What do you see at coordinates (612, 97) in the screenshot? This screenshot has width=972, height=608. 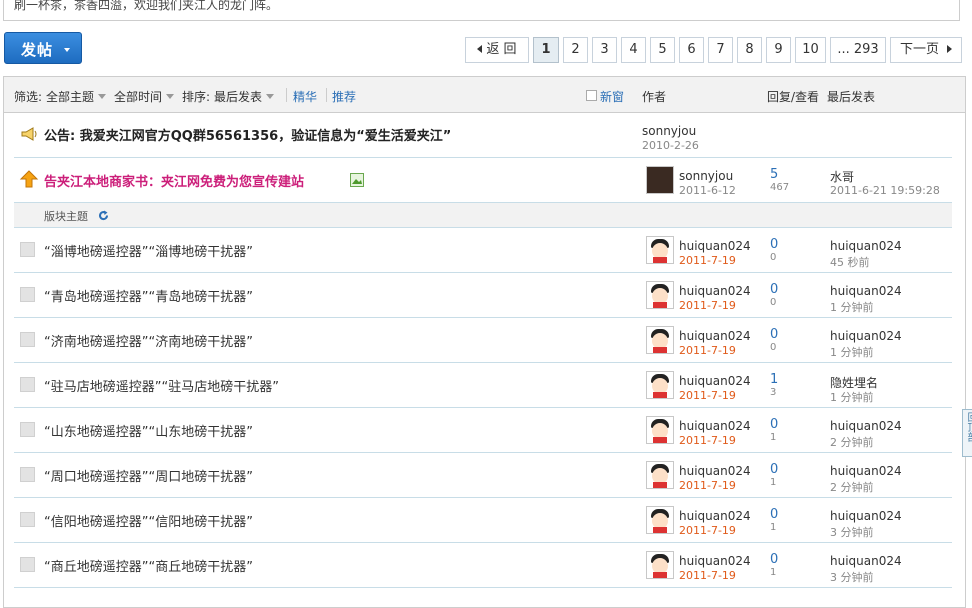 I see `new-window-label: 新窗` at bounding box center [612, 97].